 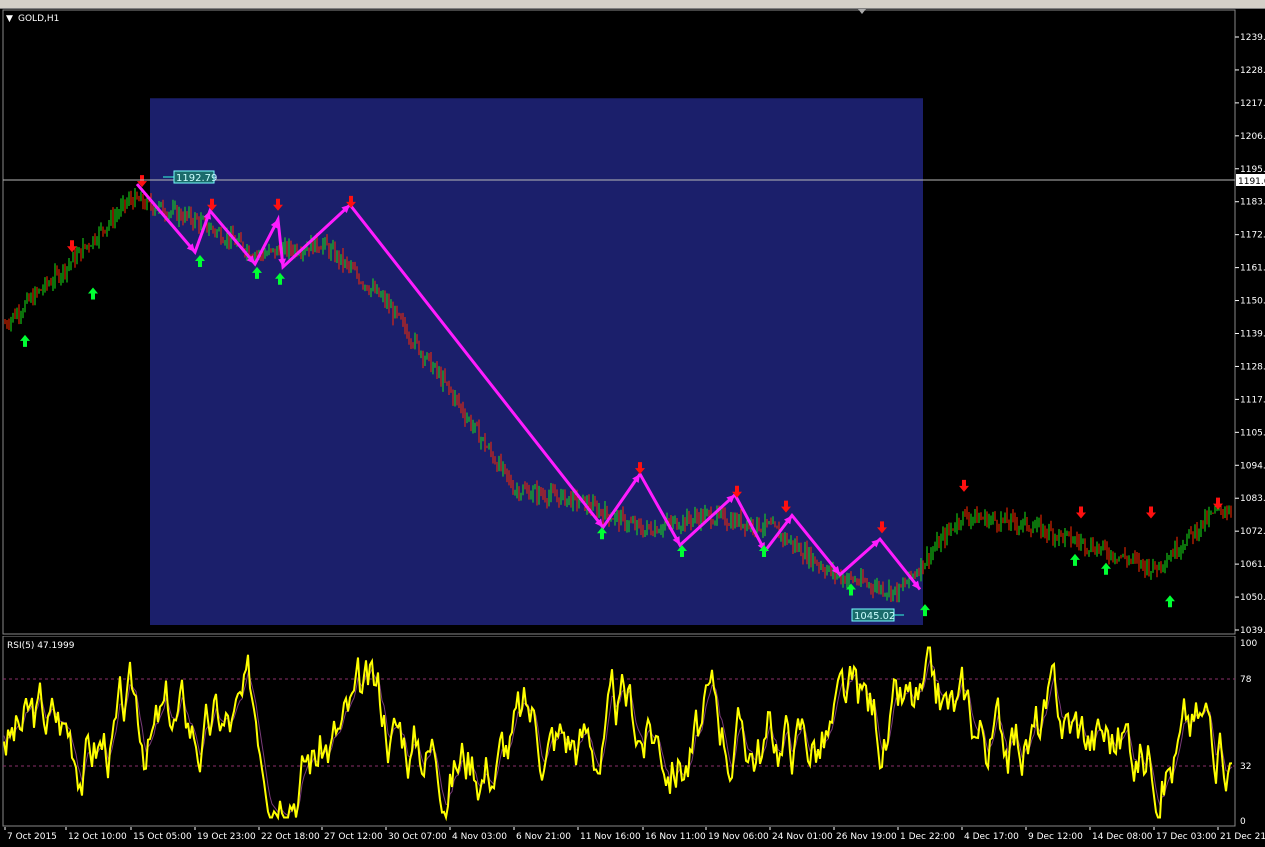 What do you see at coordinates (1252, 400) in the screenshot?
I see `price-axis-label: 1117.3` at bounding box center [1252, 400].